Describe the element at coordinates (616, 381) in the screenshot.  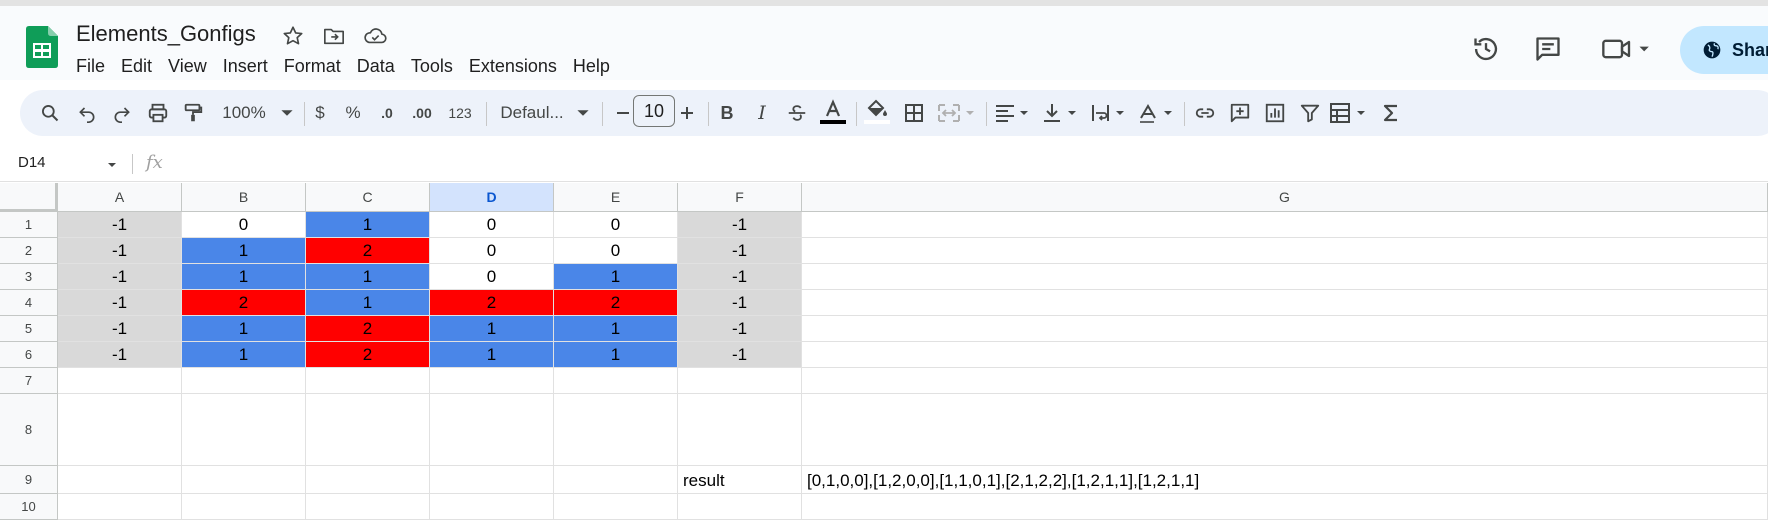
I see `cell-e7` at that location.